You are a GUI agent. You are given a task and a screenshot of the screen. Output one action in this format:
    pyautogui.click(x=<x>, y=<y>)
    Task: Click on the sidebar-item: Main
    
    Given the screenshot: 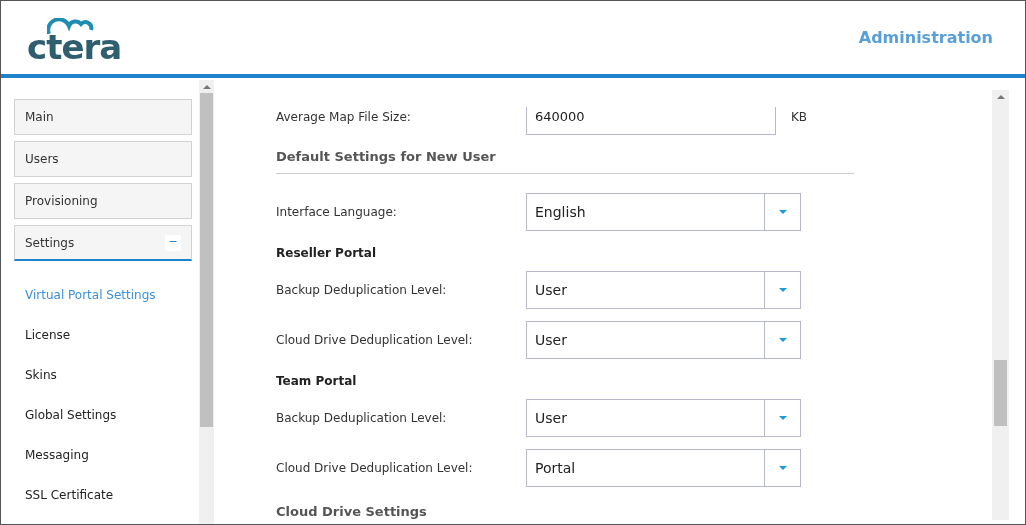 What is the action you would take?
    pyautogui.click(x=103, y=117)
    